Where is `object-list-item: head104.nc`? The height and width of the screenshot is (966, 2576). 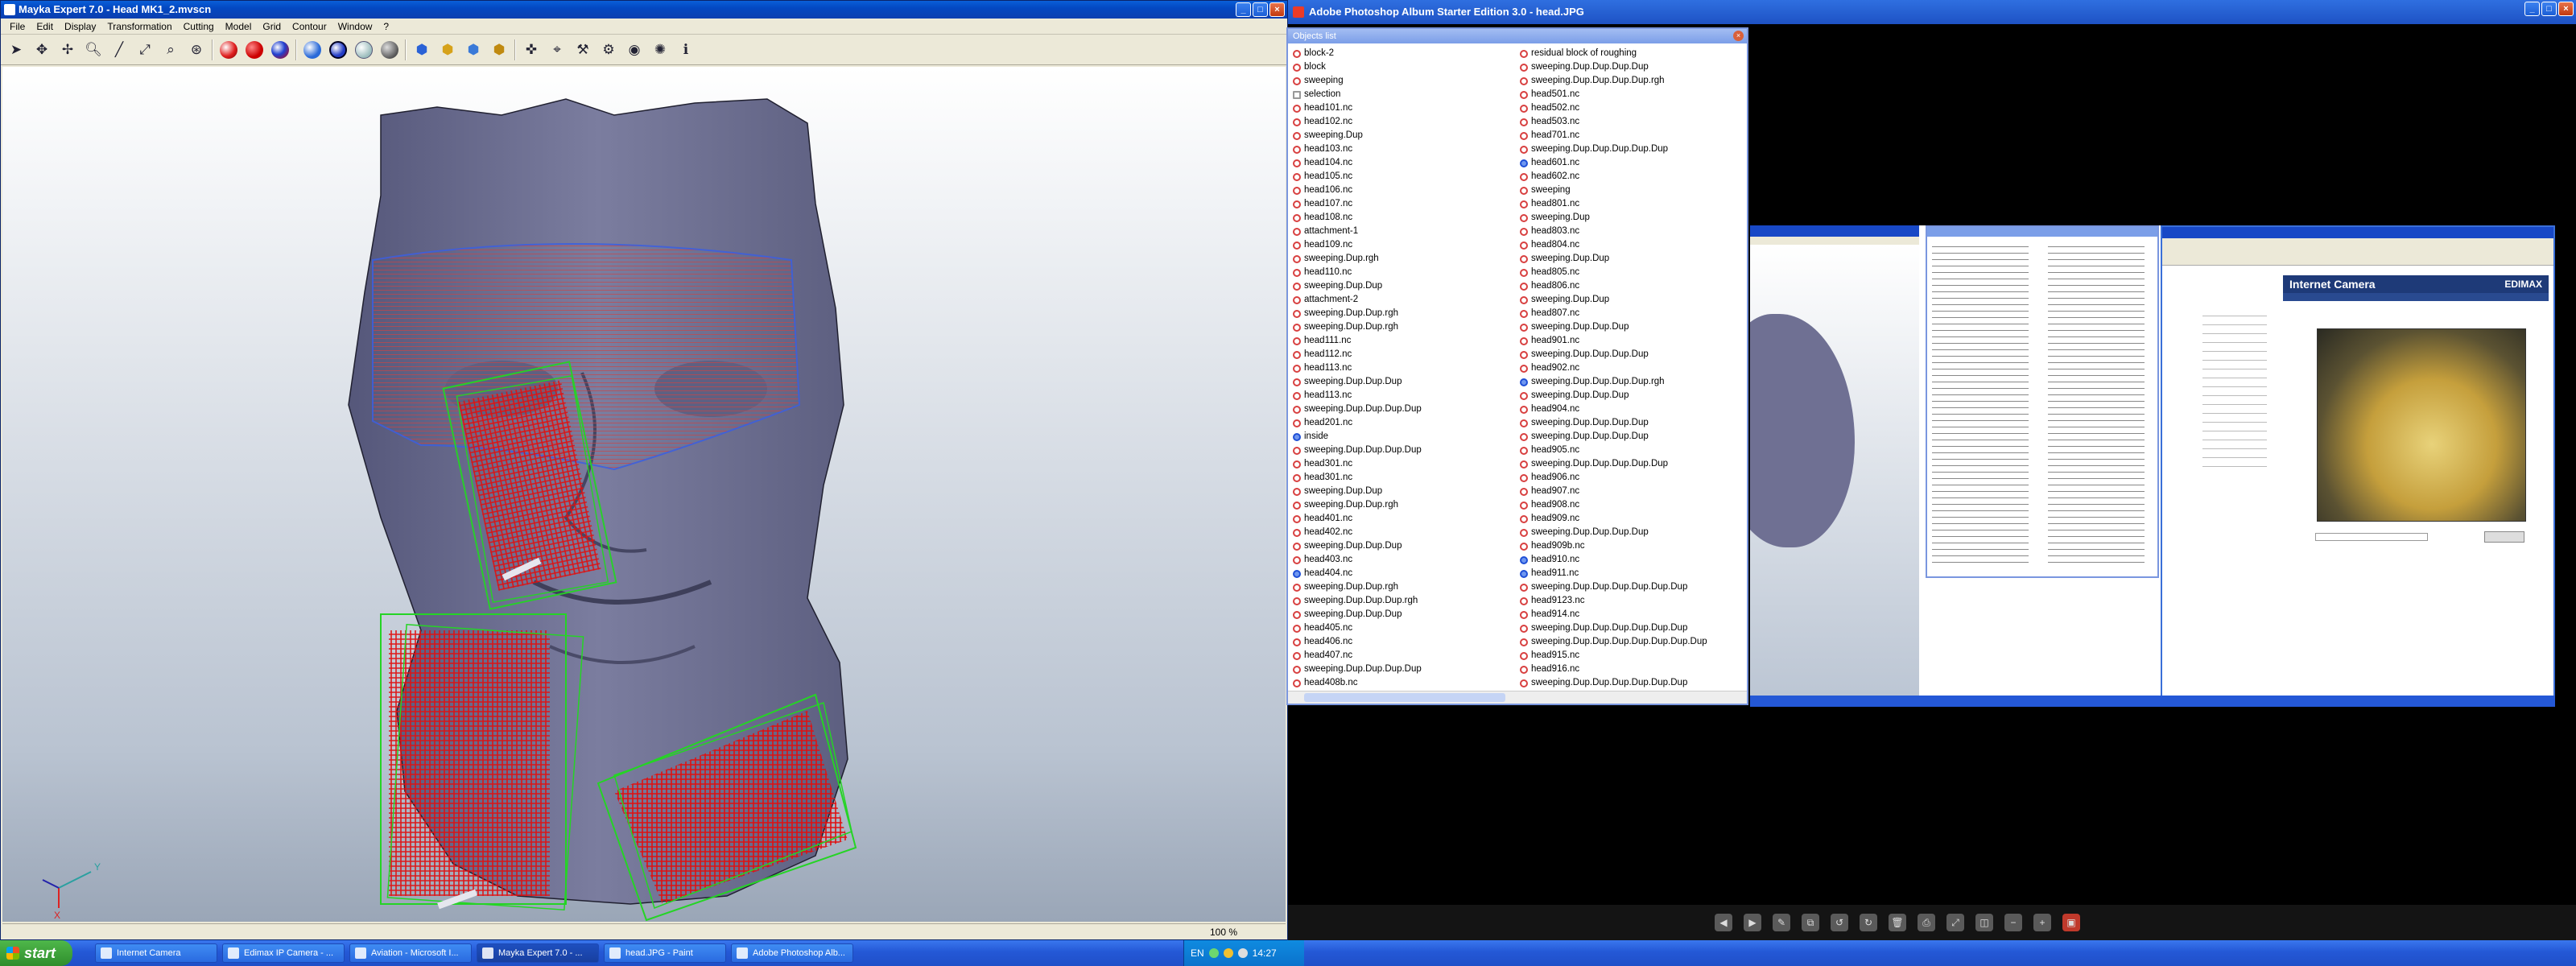 object-list-item: head104.nc is located at coordinates (1406, 163).